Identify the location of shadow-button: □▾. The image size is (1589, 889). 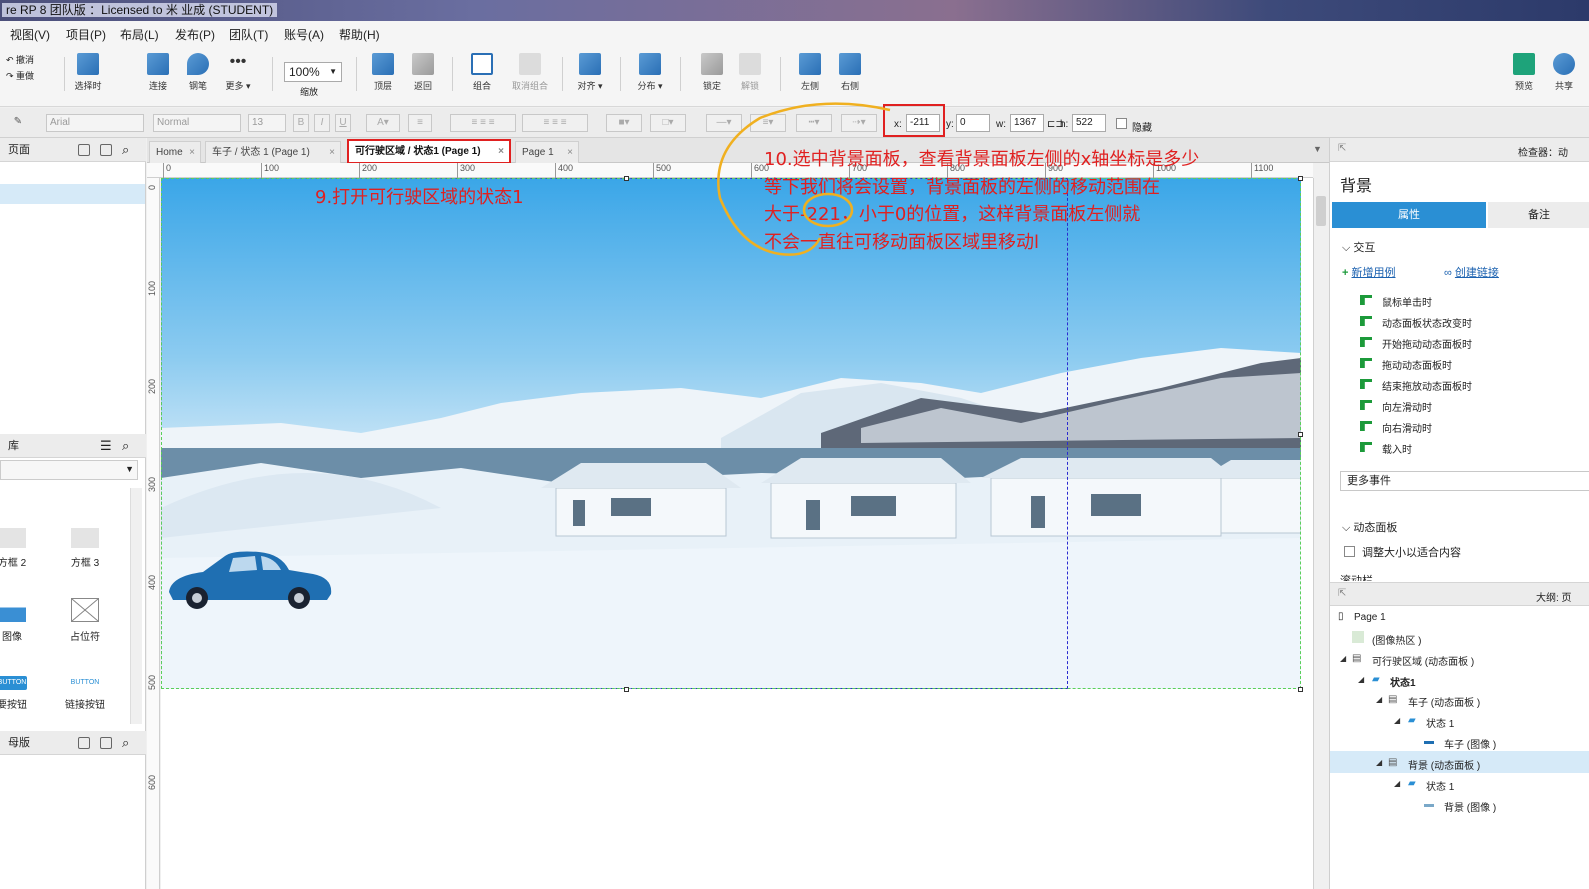
(668, 123).